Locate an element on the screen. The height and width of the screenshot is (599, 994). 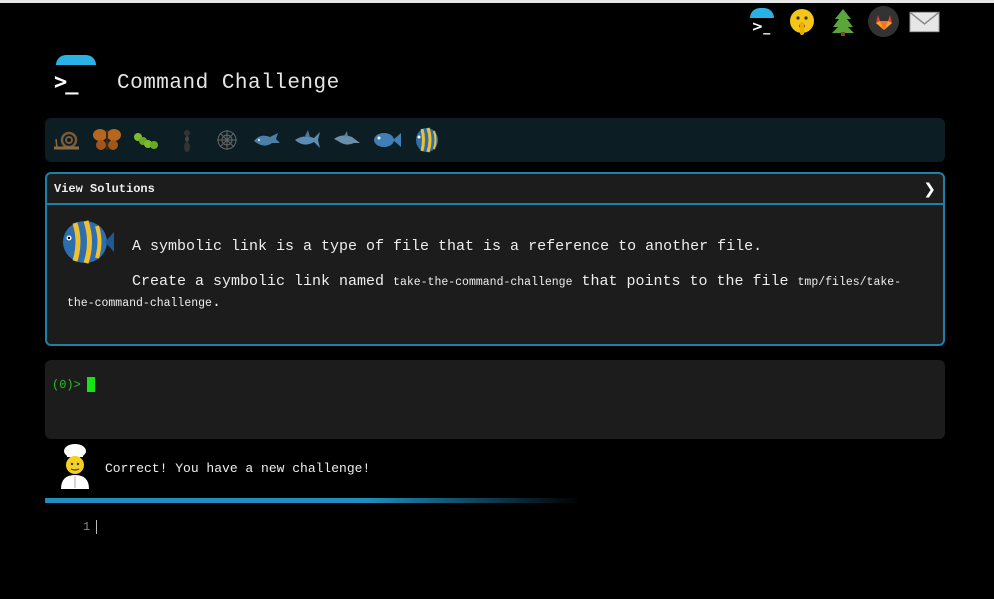
command-challenge-logo-icon: >_ is located at coordinates (760, 21).